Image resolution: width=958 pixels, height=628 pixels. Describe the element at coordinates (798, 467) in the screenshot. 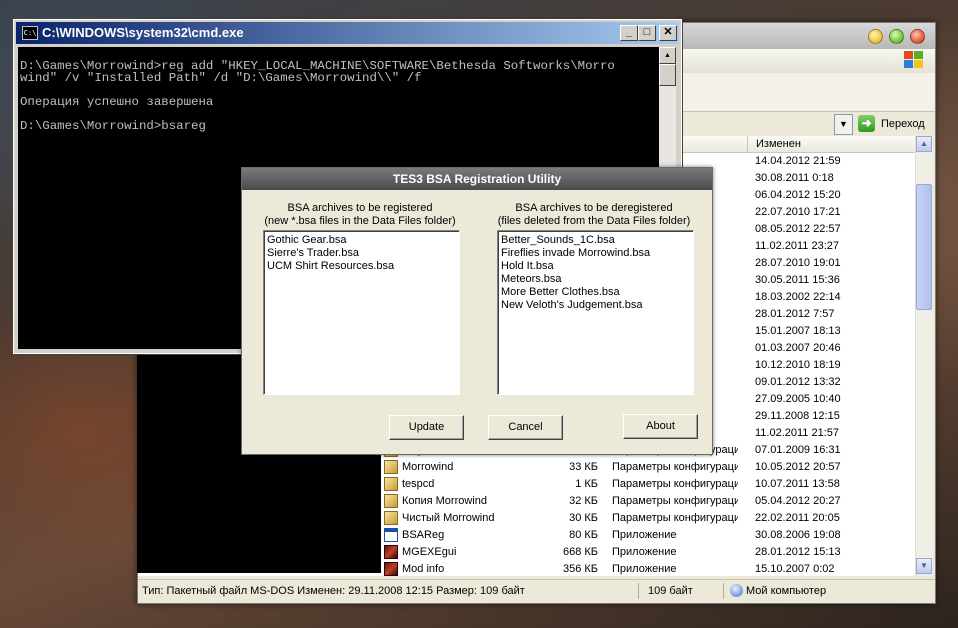

I see `file-date: 10.05.2012 20:57` at that location.